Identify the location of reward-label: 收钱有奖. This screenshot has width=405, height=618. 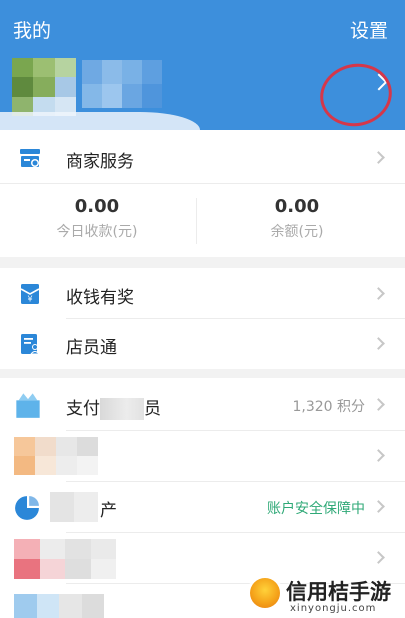
(100, 298).